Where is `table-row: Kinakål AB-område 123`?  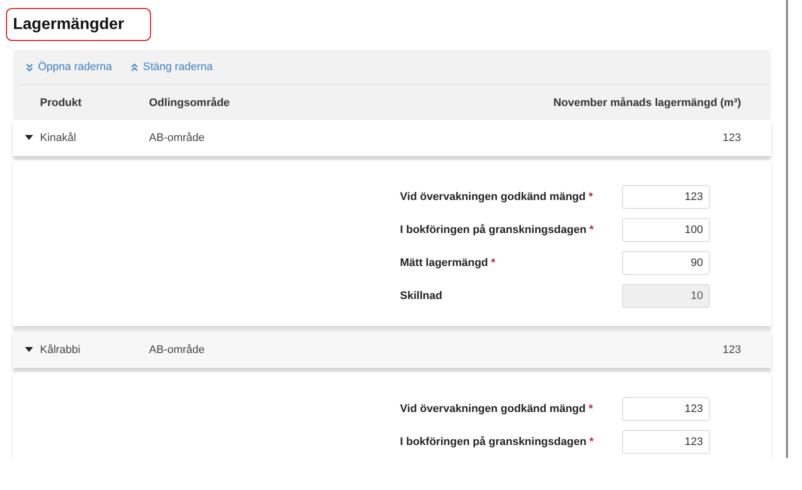 table-row: Kinakål AB-område 123 is located at coordinates (392, 138).